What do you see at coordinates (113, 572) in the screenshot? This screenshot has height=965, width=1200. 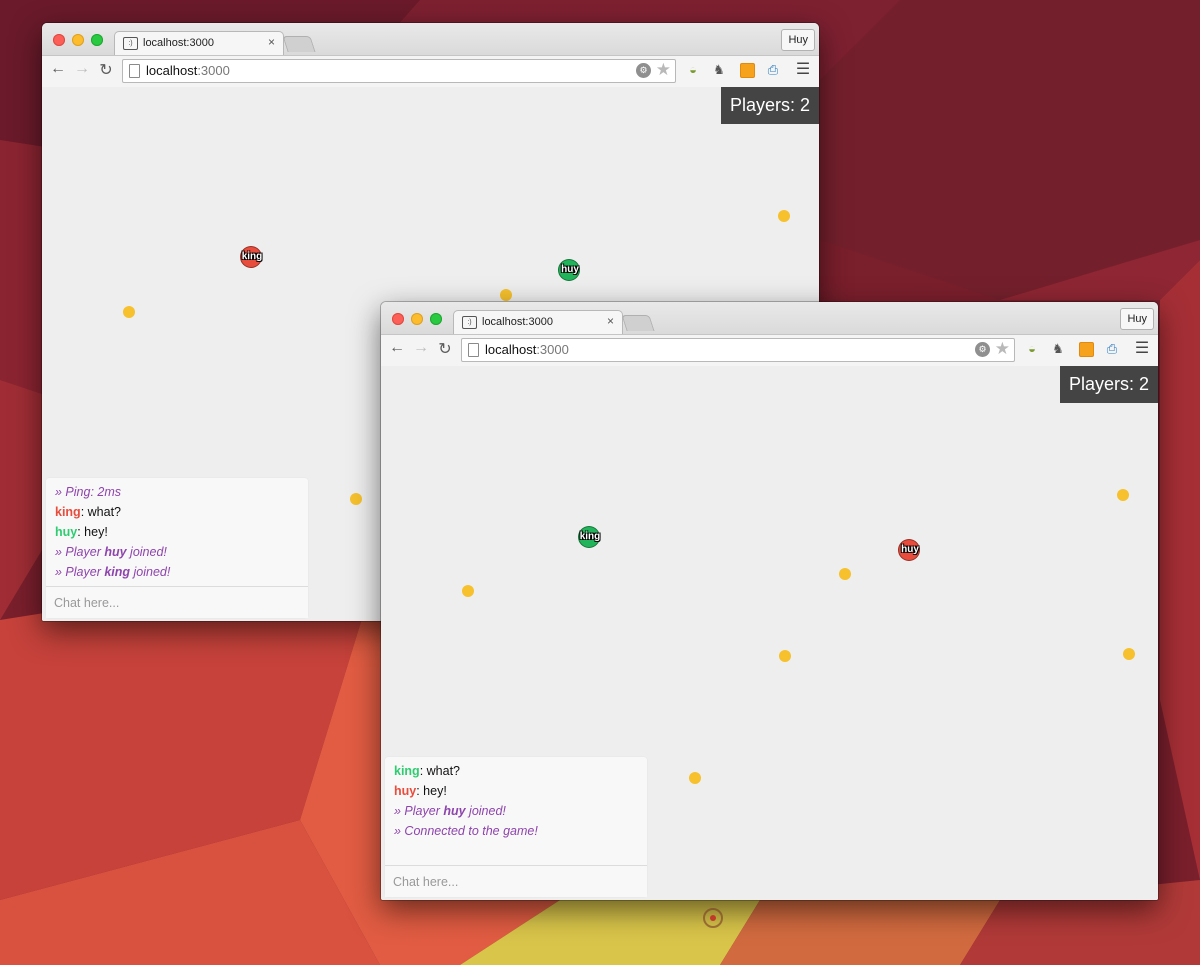 I see `chat-message: » Player king joined!` at bounding box center [113, 572].